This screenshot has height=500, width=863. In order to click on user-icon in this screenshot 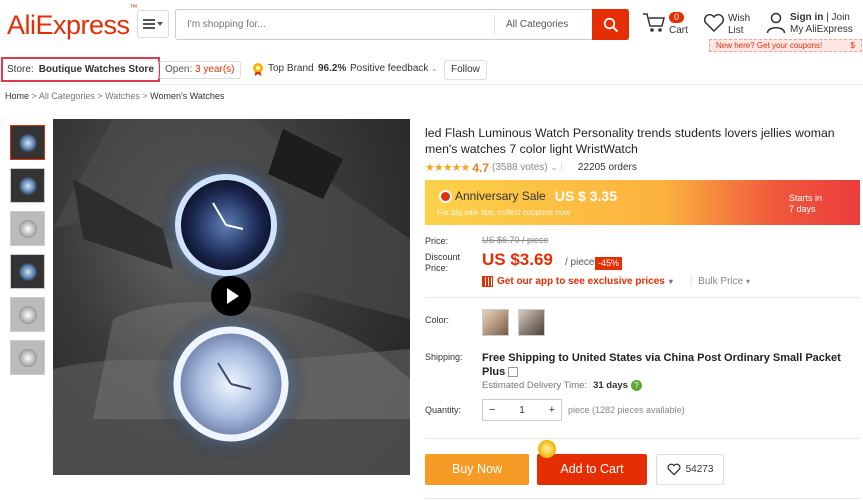, I will do `click(776, 23)`.